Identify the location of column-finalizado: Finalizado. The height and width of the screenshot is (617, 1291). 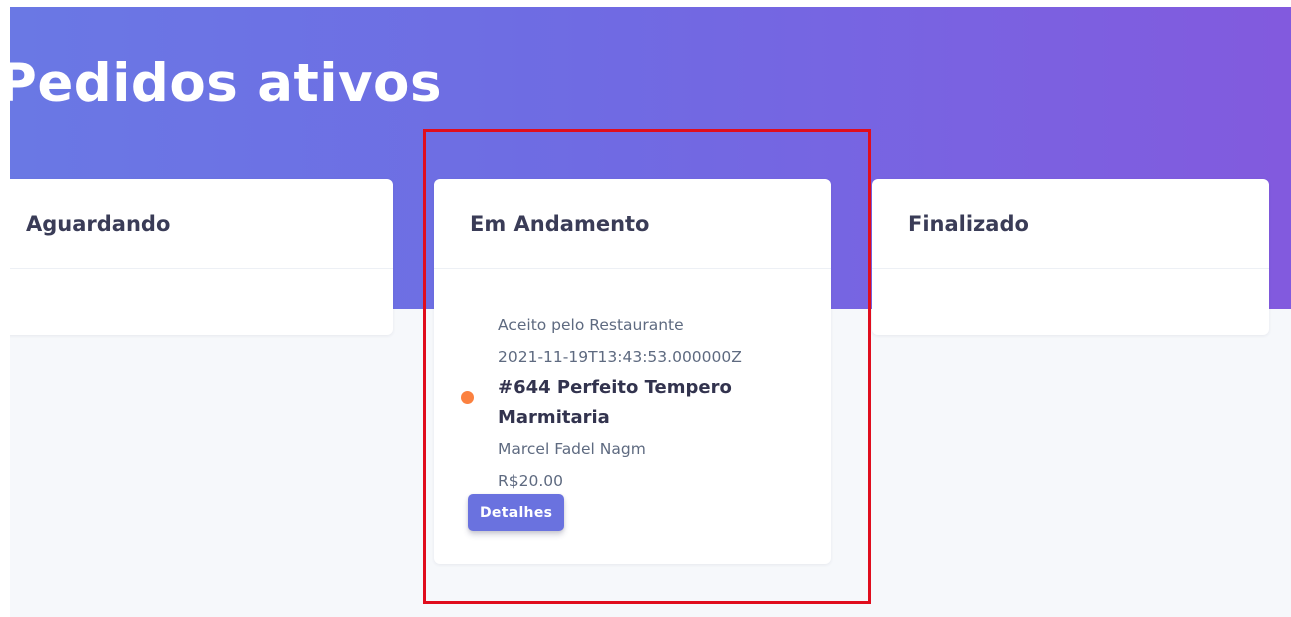
(1070, 257).